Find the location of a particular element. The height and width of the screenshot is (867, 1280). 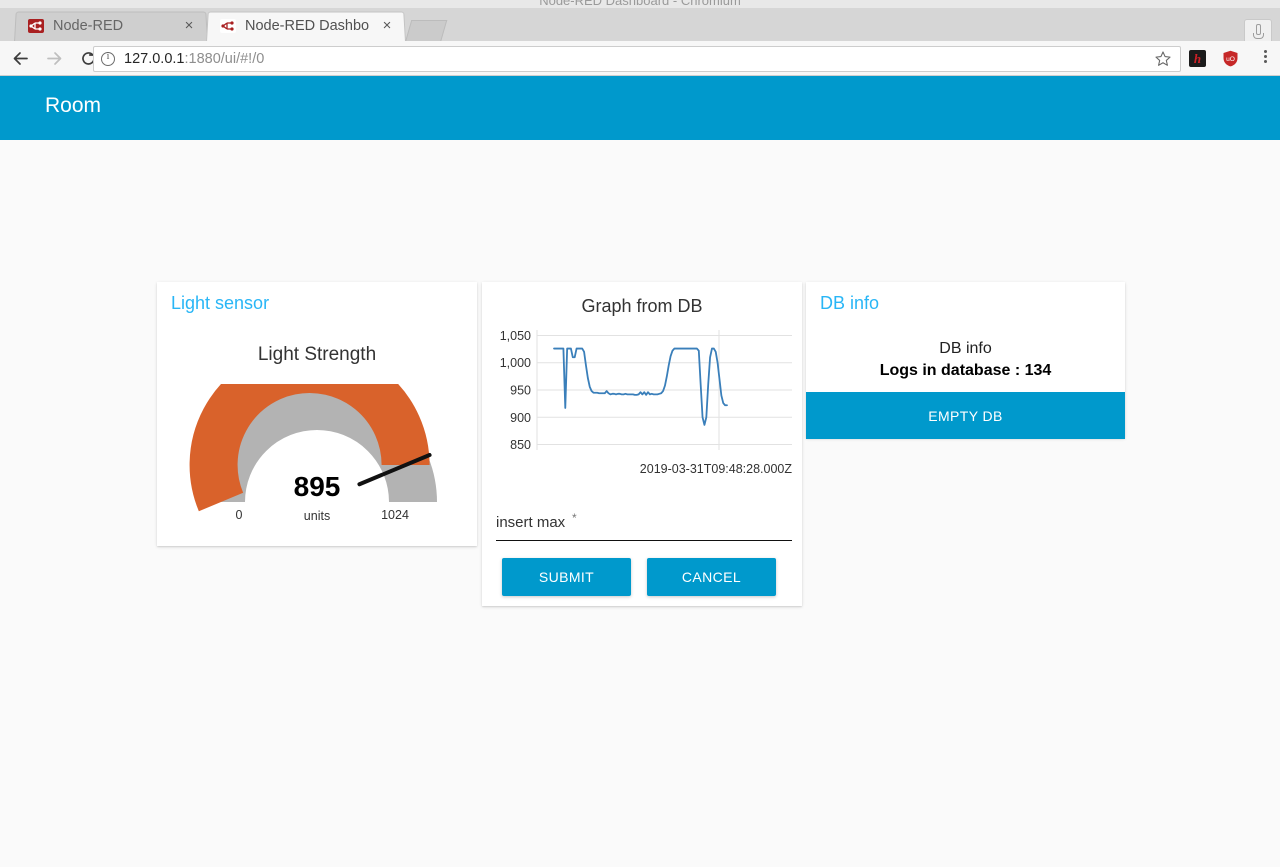

gauge-units-label: units is located at coordinates (317, 516).